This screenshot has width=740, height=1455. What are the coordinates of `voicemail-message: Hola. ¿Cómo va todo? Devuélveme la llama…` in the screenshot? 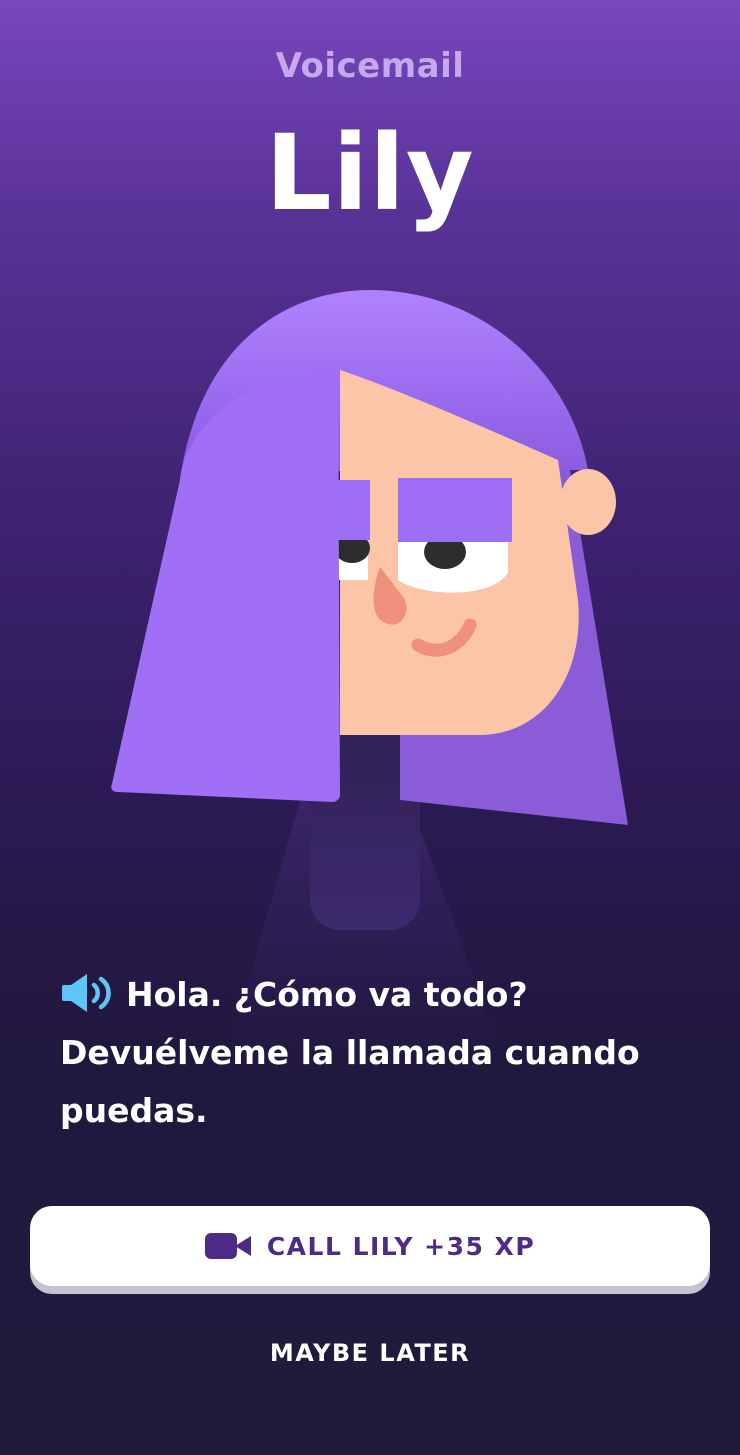 It's located at (380, 1053).